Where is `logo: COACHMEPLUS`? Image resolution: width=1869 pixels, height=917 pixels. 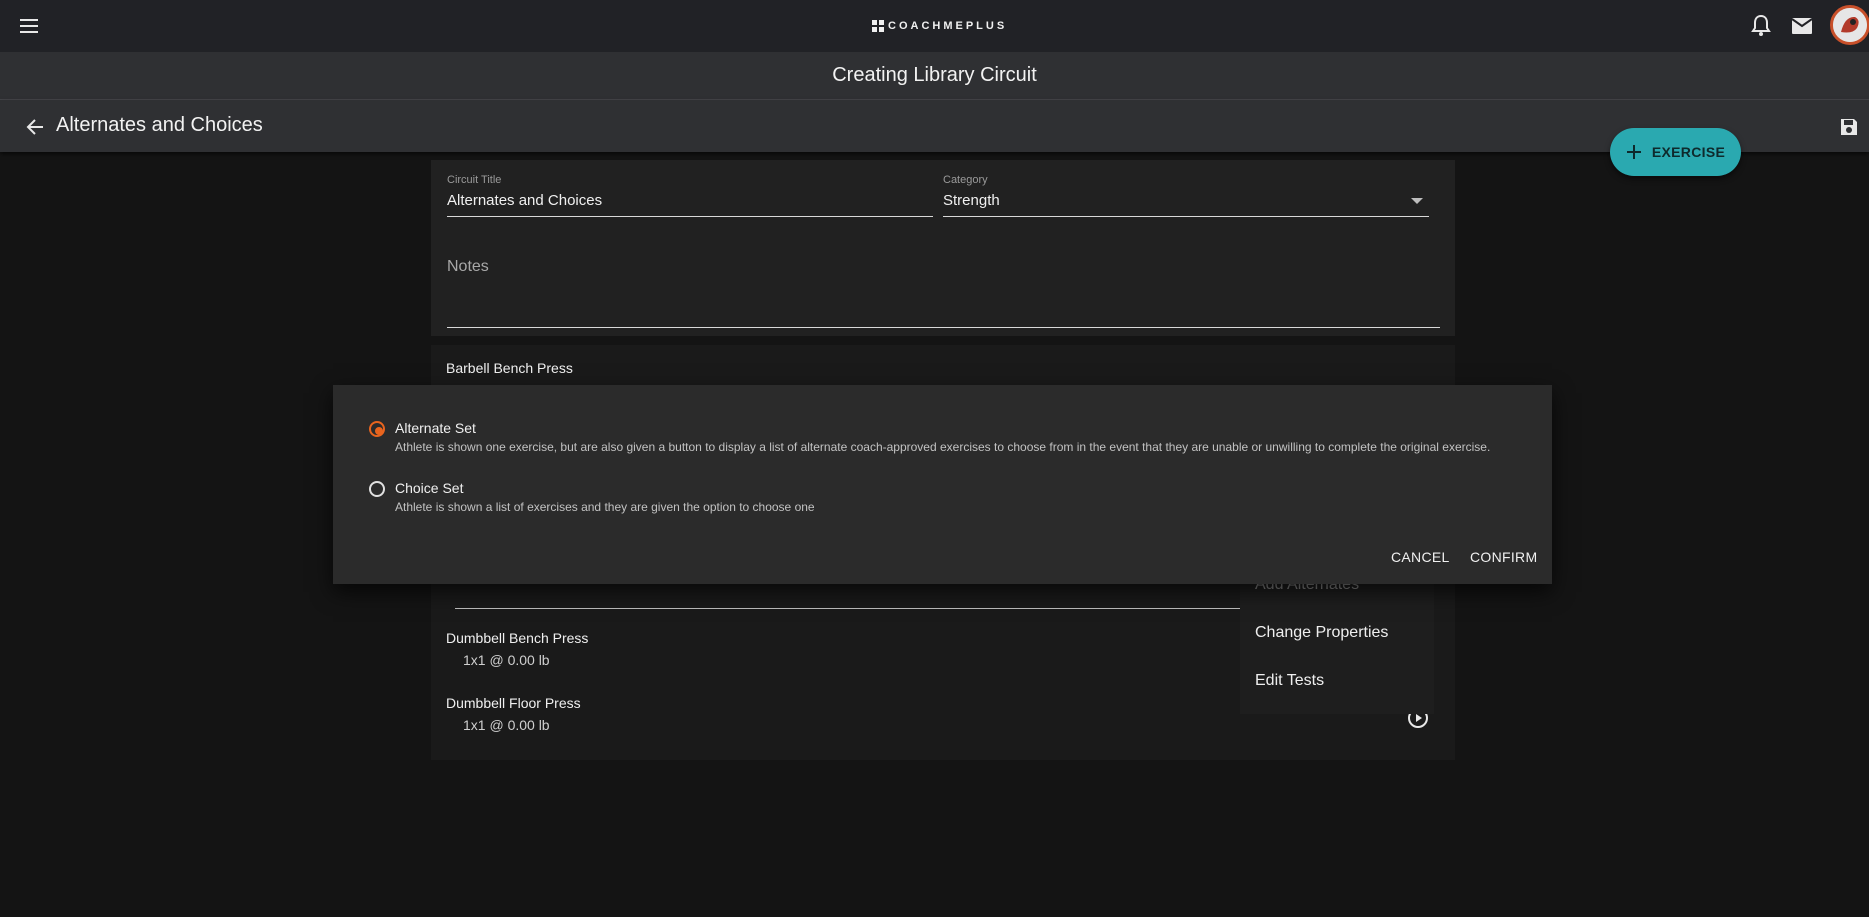
logo: COACHMEPLUS is located at coordinates (939, 26).